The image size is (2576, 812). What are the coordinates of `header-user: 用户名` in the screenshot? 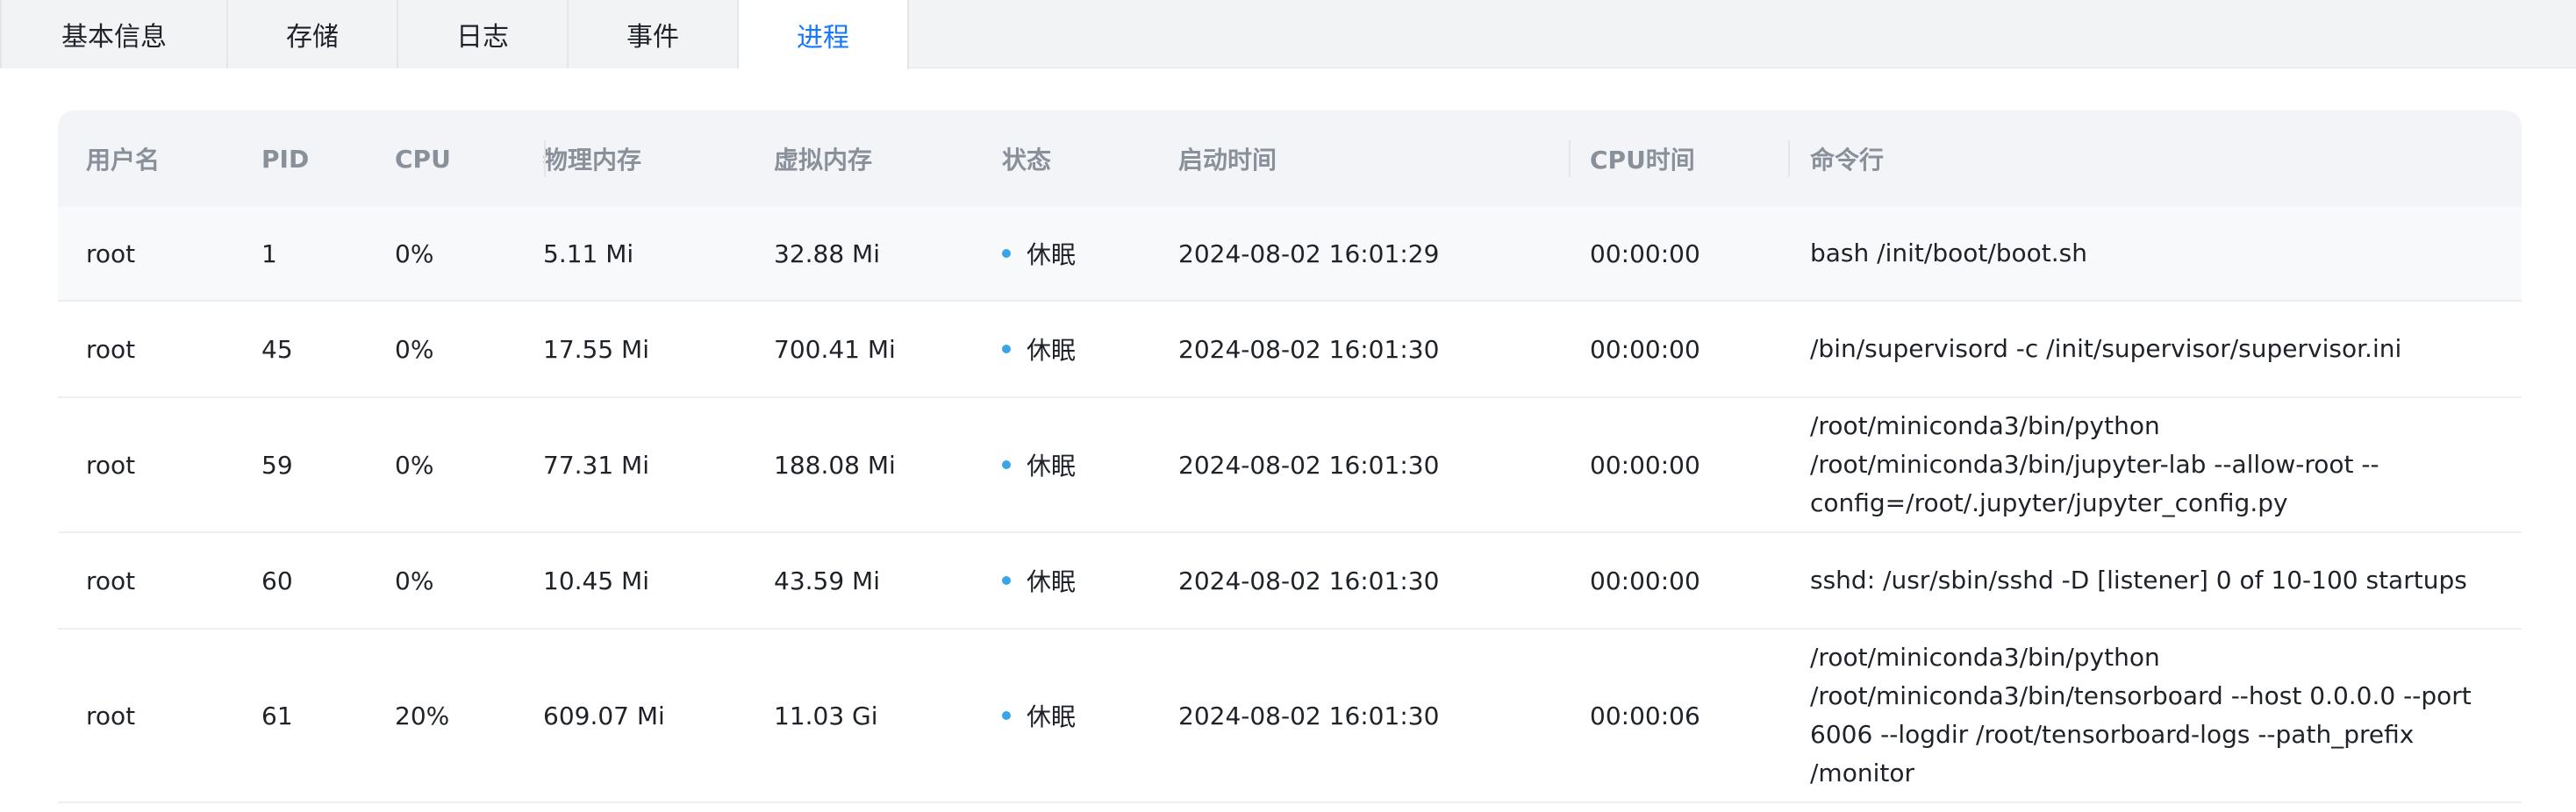 It's located at (123, 161).